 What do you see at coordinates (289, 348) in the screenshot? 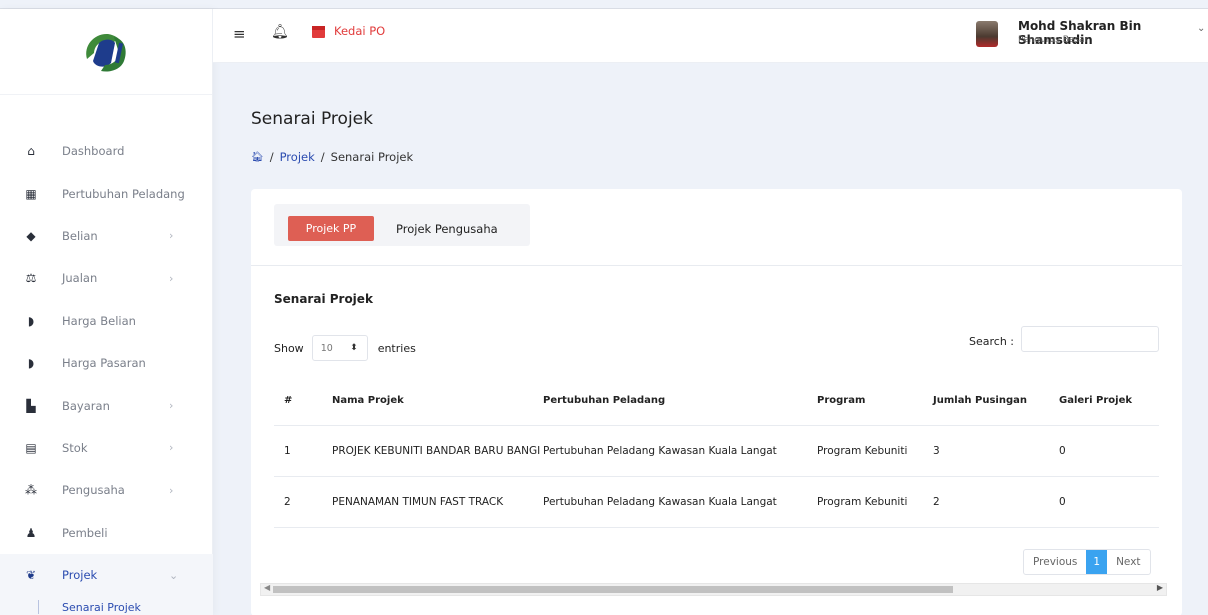
I see `show-label: Show` at bounding box center [289, 348].